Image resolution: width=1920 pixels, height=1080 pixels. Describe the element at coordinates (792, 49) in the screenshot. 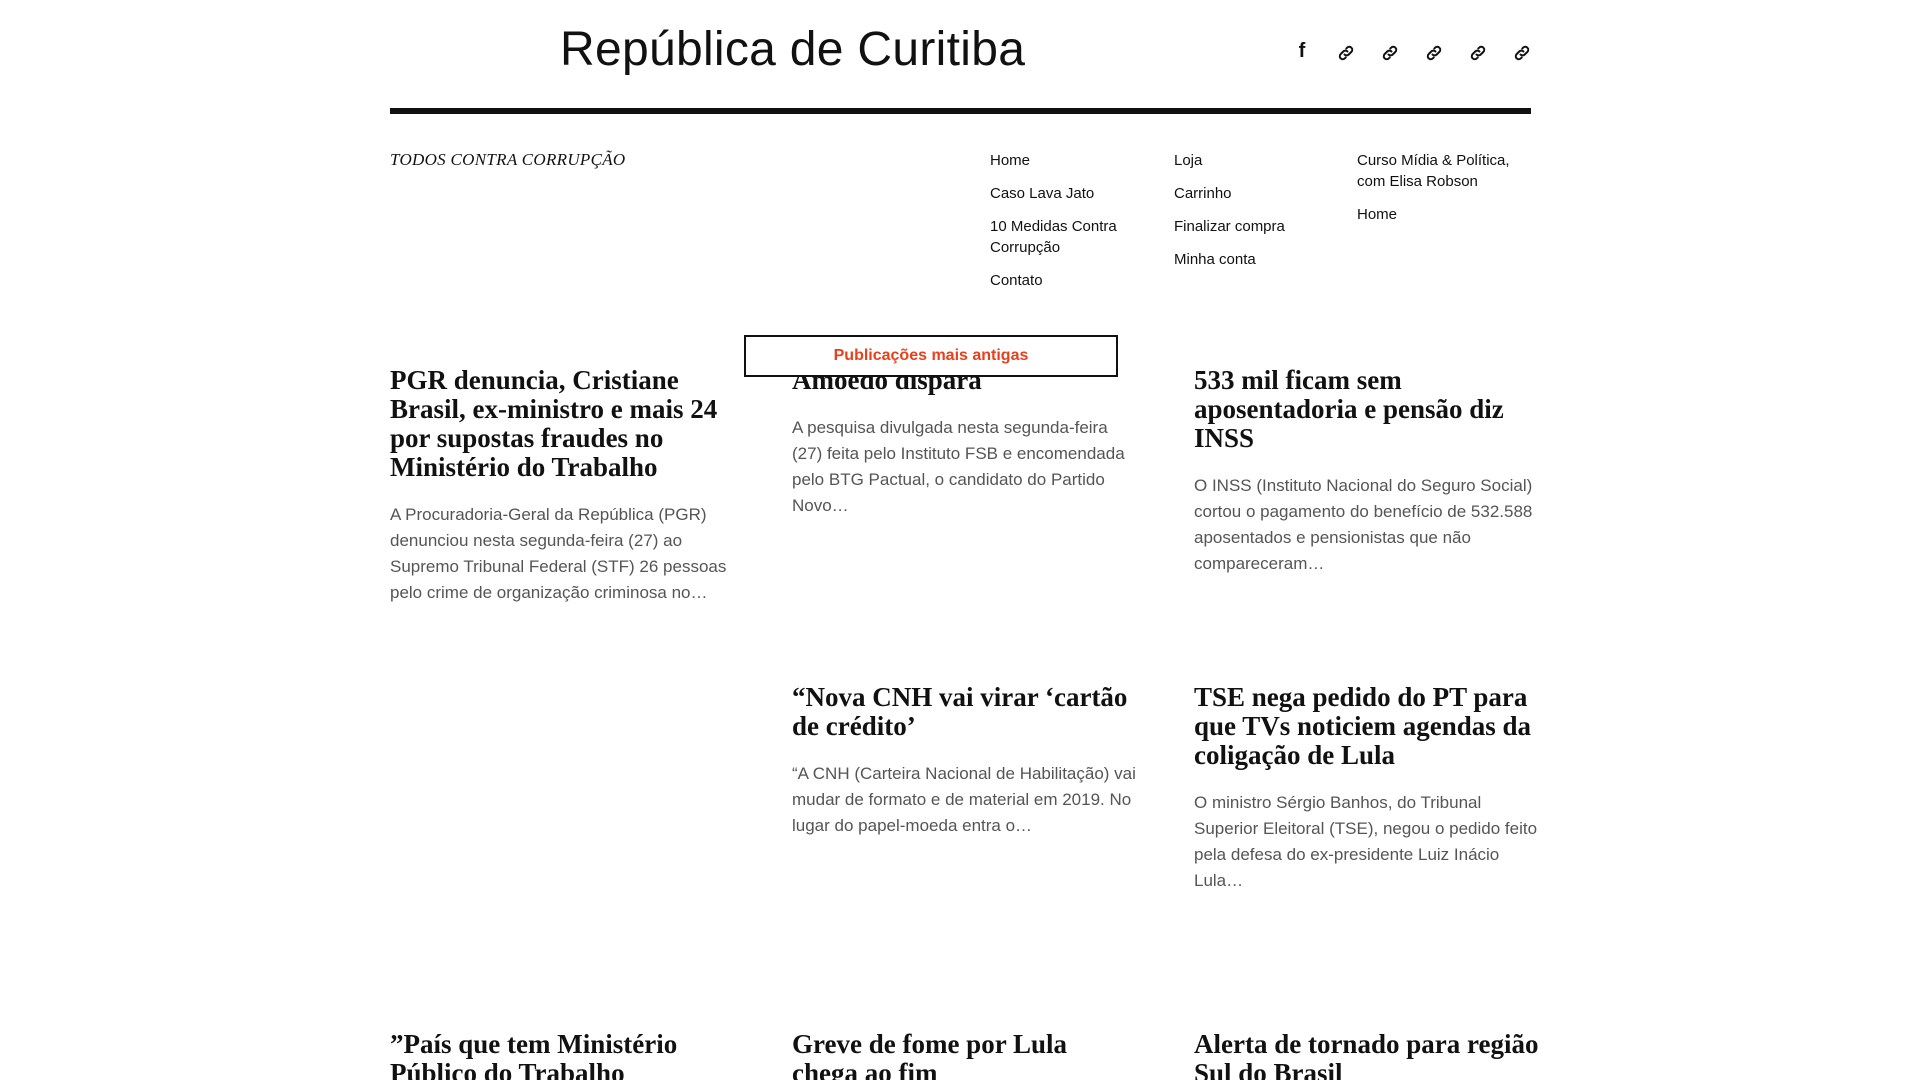

I see `site-title: República de Curitiba` at that location.